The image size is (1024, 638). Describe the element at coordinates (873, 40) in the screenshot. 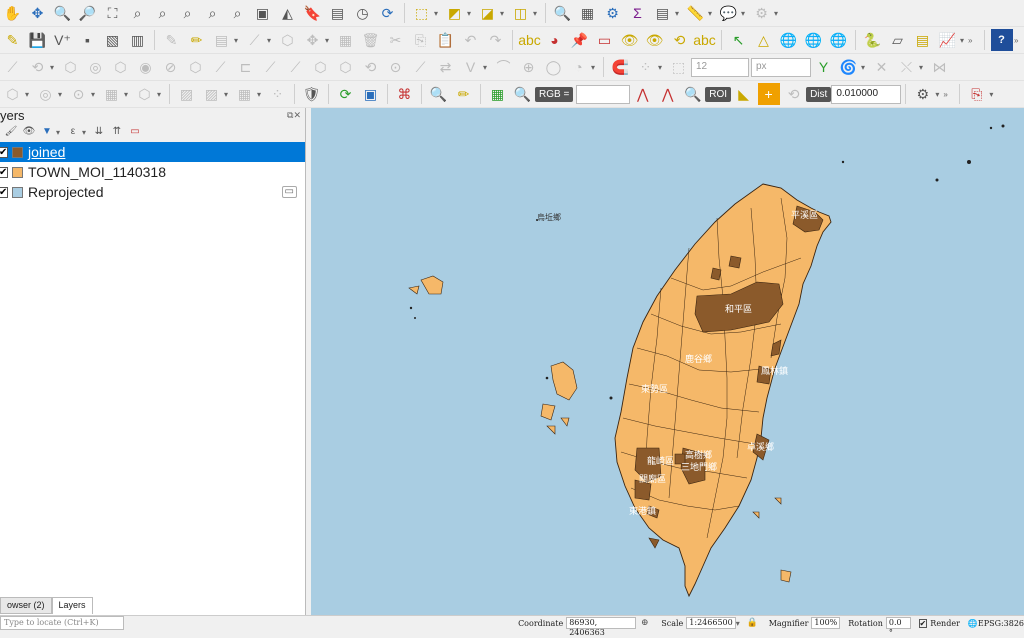

I see `python-icon: 🐍` at that location.